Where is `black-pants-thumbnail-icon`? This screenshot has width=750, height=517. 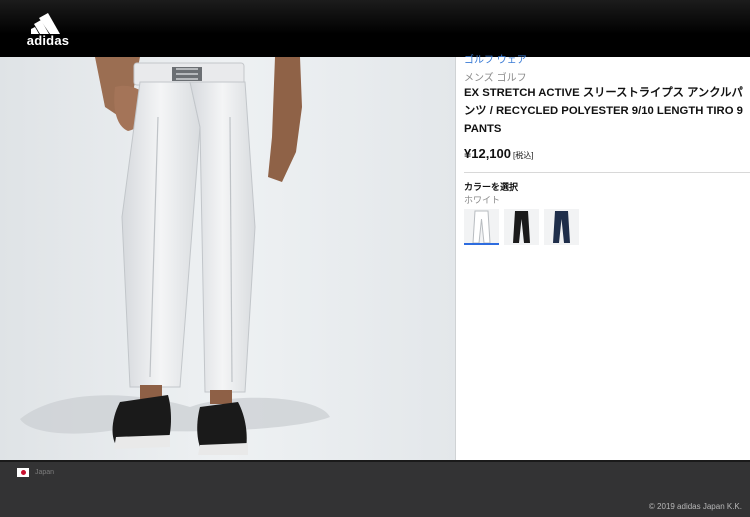
black-pants-thumbnail-icon is located at coordinates (521, 227).